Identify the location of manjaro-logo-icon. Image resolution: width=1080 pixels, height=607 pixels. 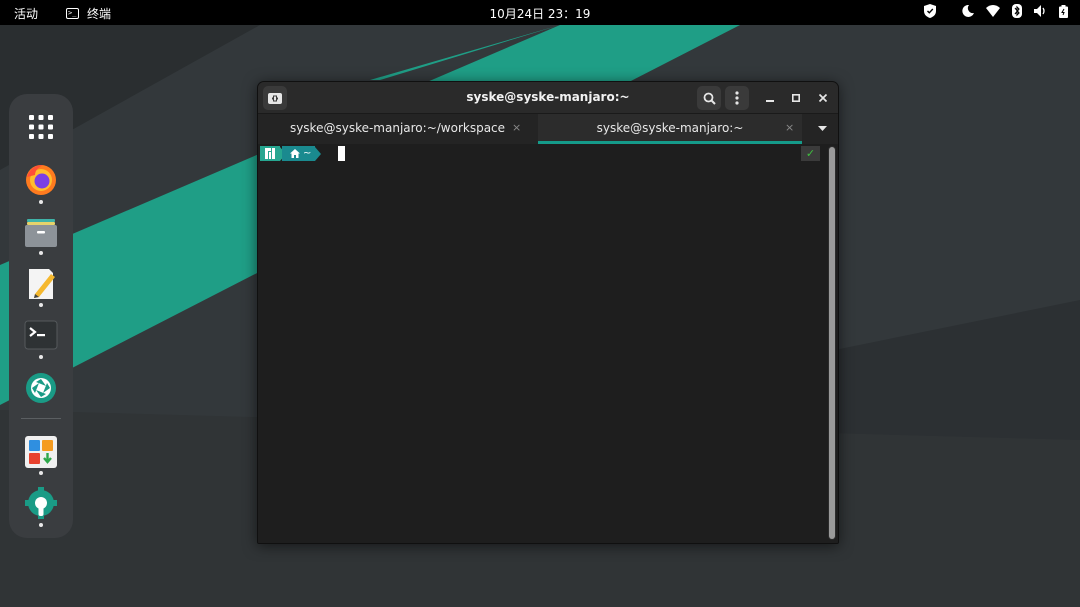
(270, 153).